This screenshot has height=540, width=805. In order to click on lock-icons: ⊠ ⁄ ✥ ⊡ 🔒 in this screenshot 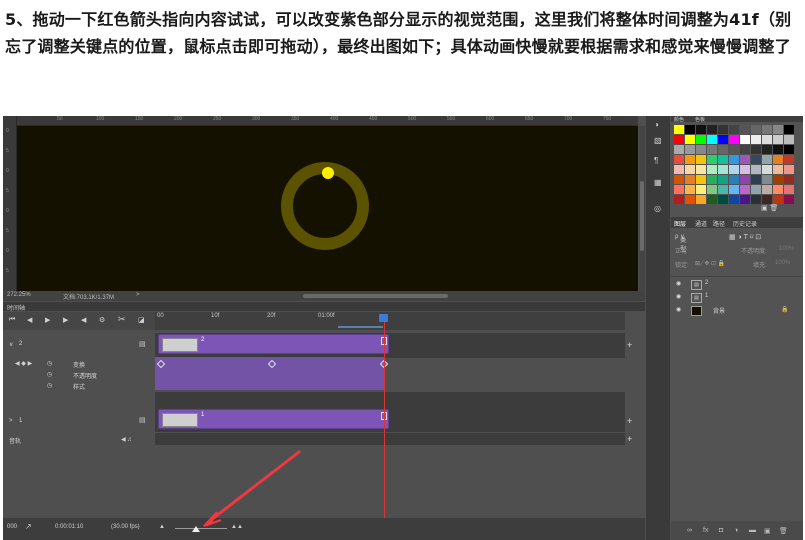, I will do `click(710, 263)`.